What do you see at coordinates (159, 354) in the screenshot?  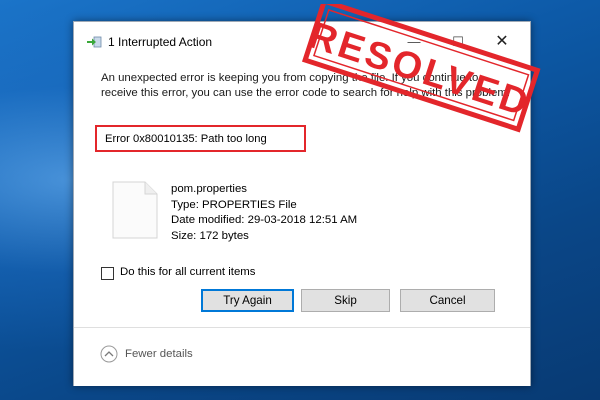 I see `fewer-details-label: Fewer details` at bounding box center [159, 354].